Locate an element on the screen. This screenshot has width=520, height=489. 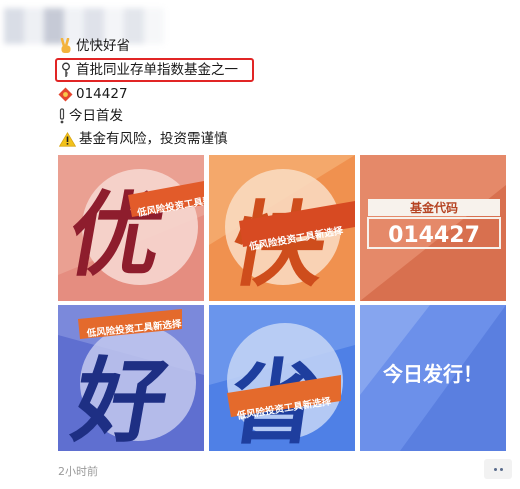
tile-big-char: 好 is located at coordinates (121, 399).